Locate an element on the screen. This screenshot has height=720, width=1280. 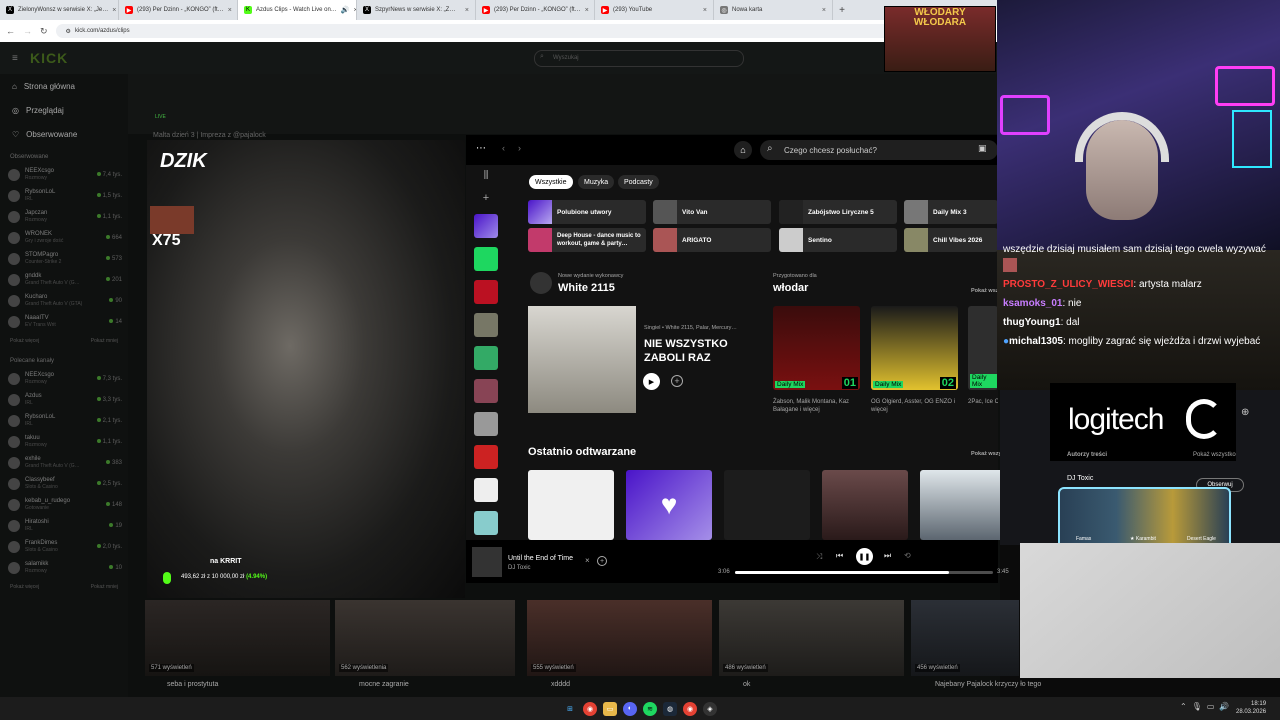
sidebar-item-browse: ◎ Przeglądaj is located at coordinates (64, 110).